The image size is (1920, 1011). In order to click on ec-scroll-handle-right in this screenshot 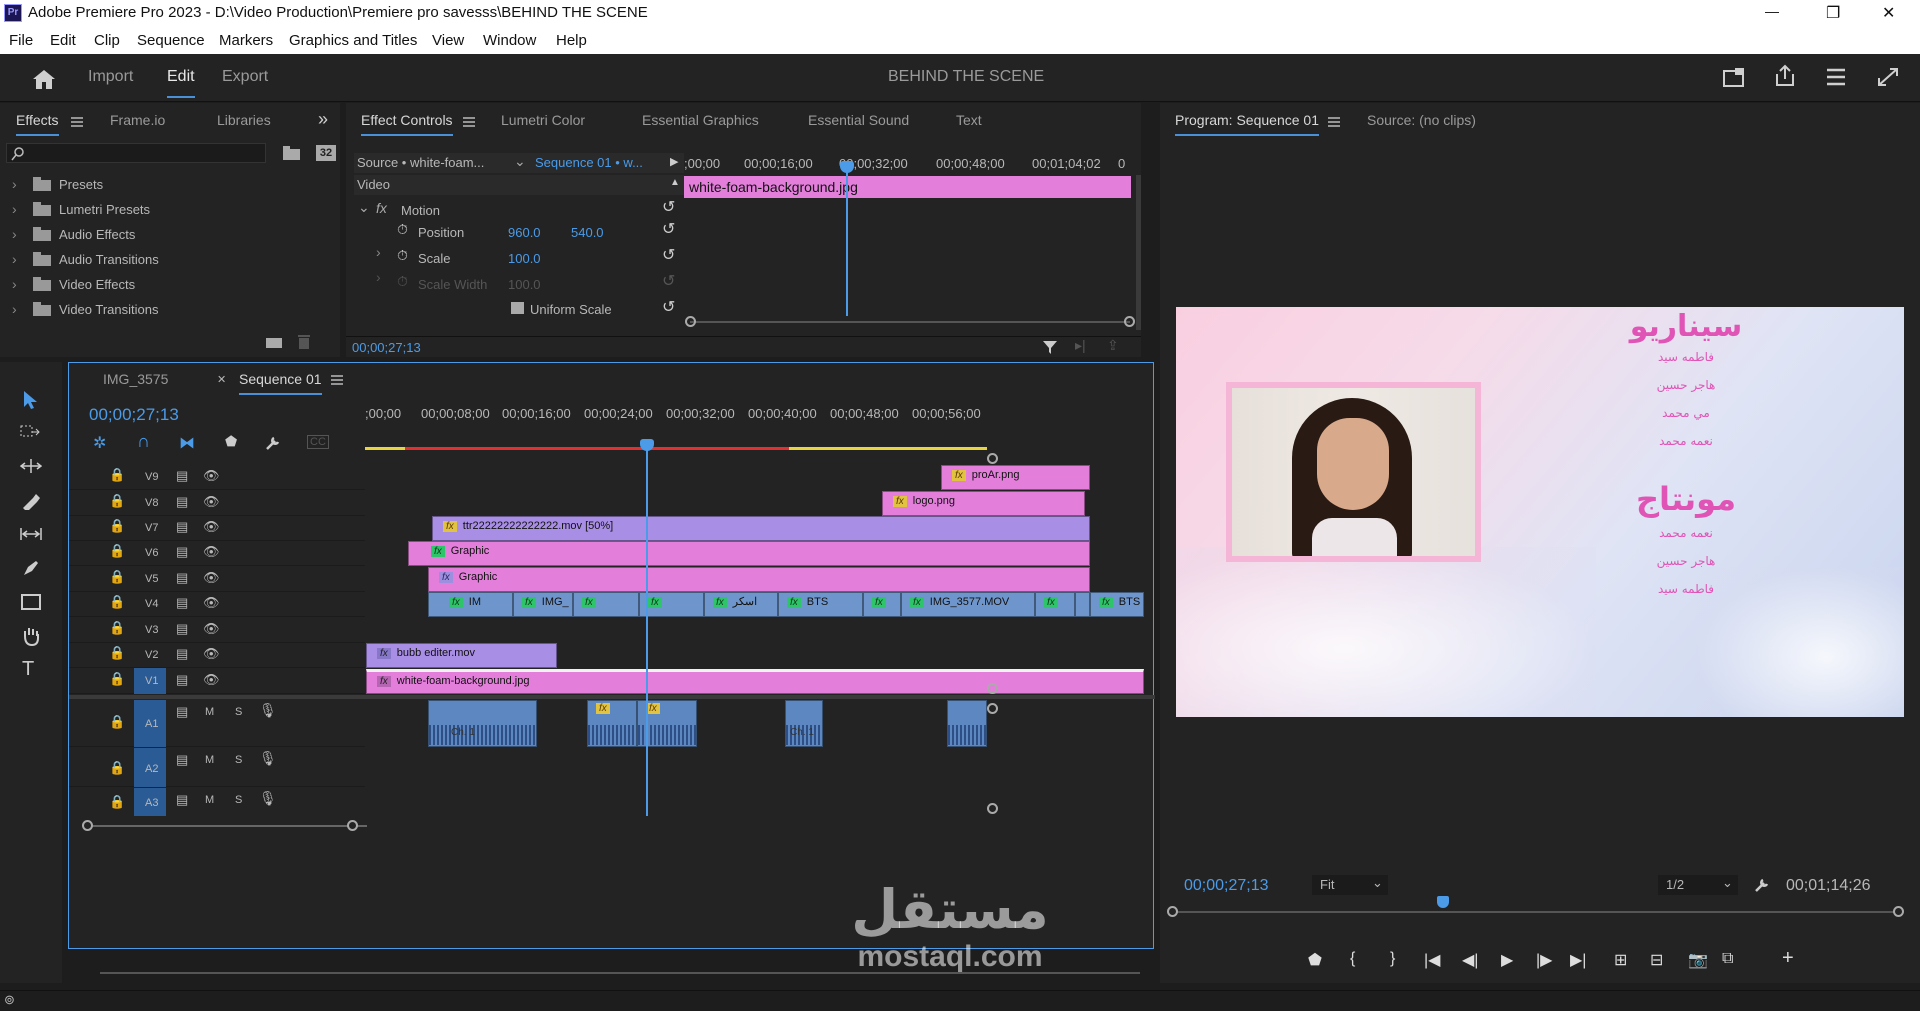, I will do `click(1129, 321)`.